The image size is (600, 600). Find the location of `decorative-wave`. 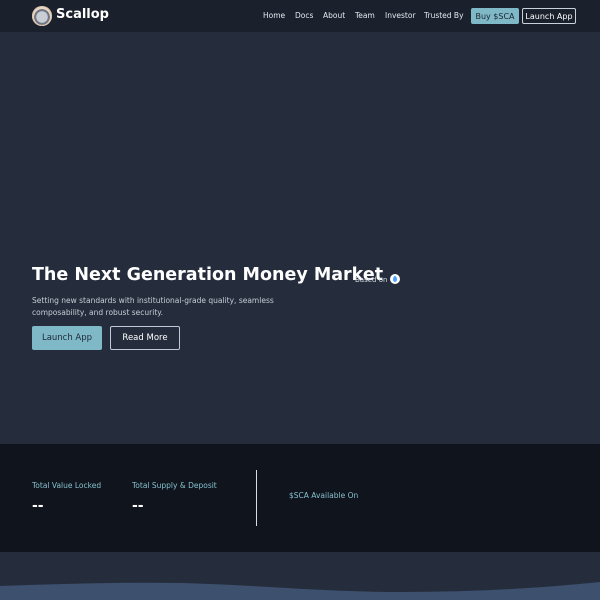

decorative-wave is located at coordinates (300, 591).